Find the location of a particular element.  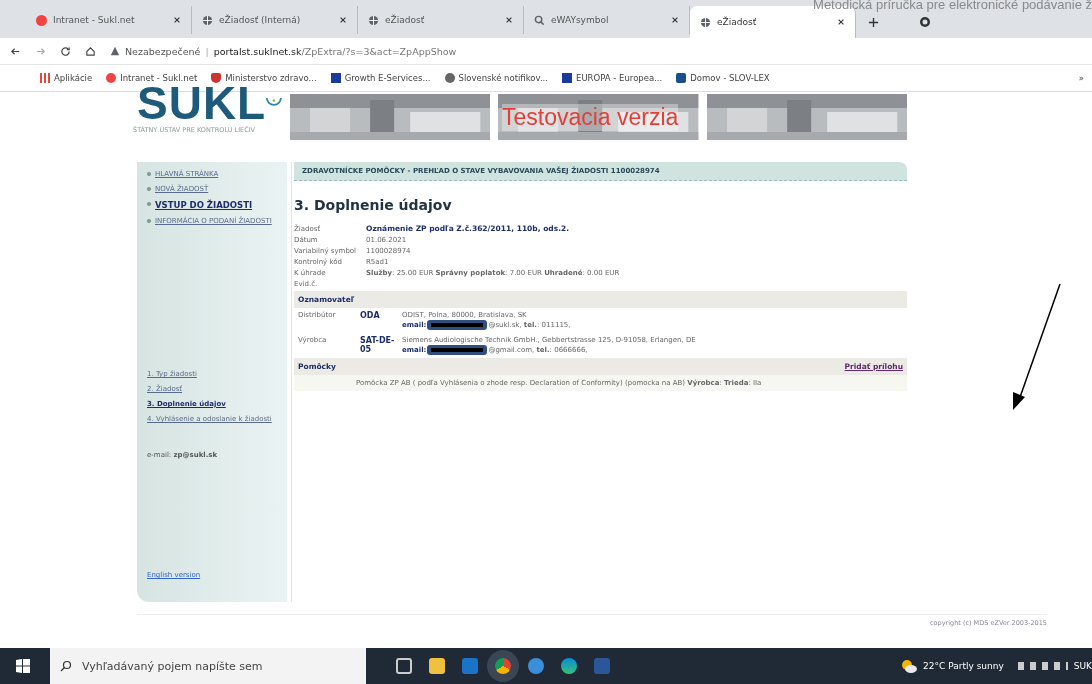

browser-tab: eŽiadosť is located at coordinates (441, 20).